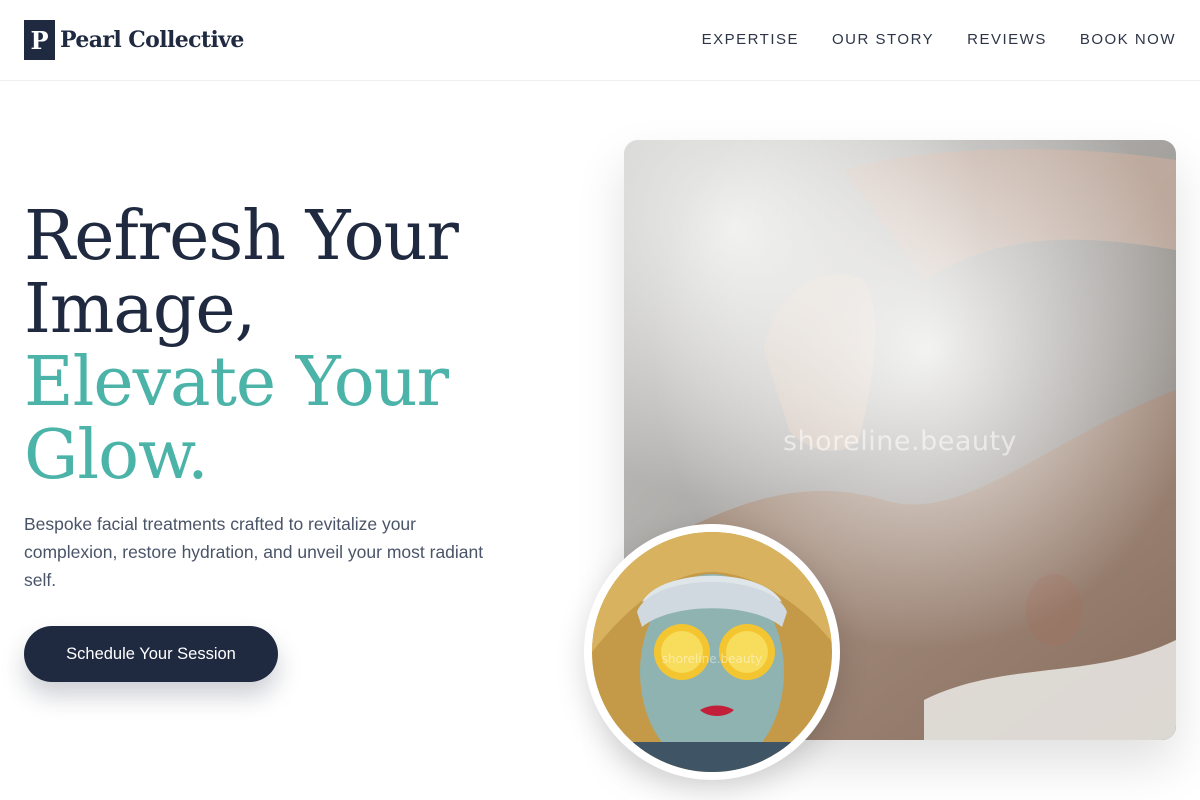  I want to click on nav-item-expertise: EXPERTISE, so click(750, 39).